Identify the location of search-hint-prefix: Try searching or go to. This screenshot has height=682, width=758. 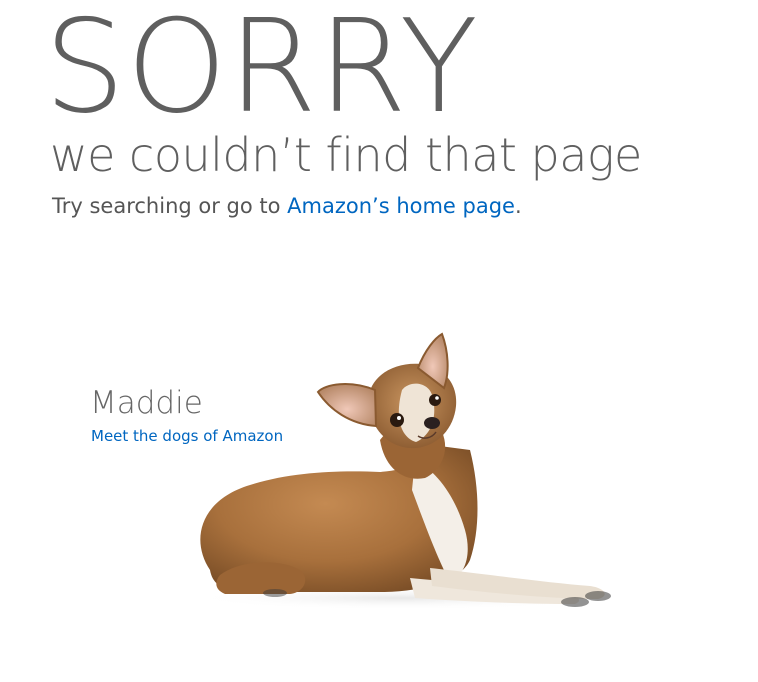
(170, 206).